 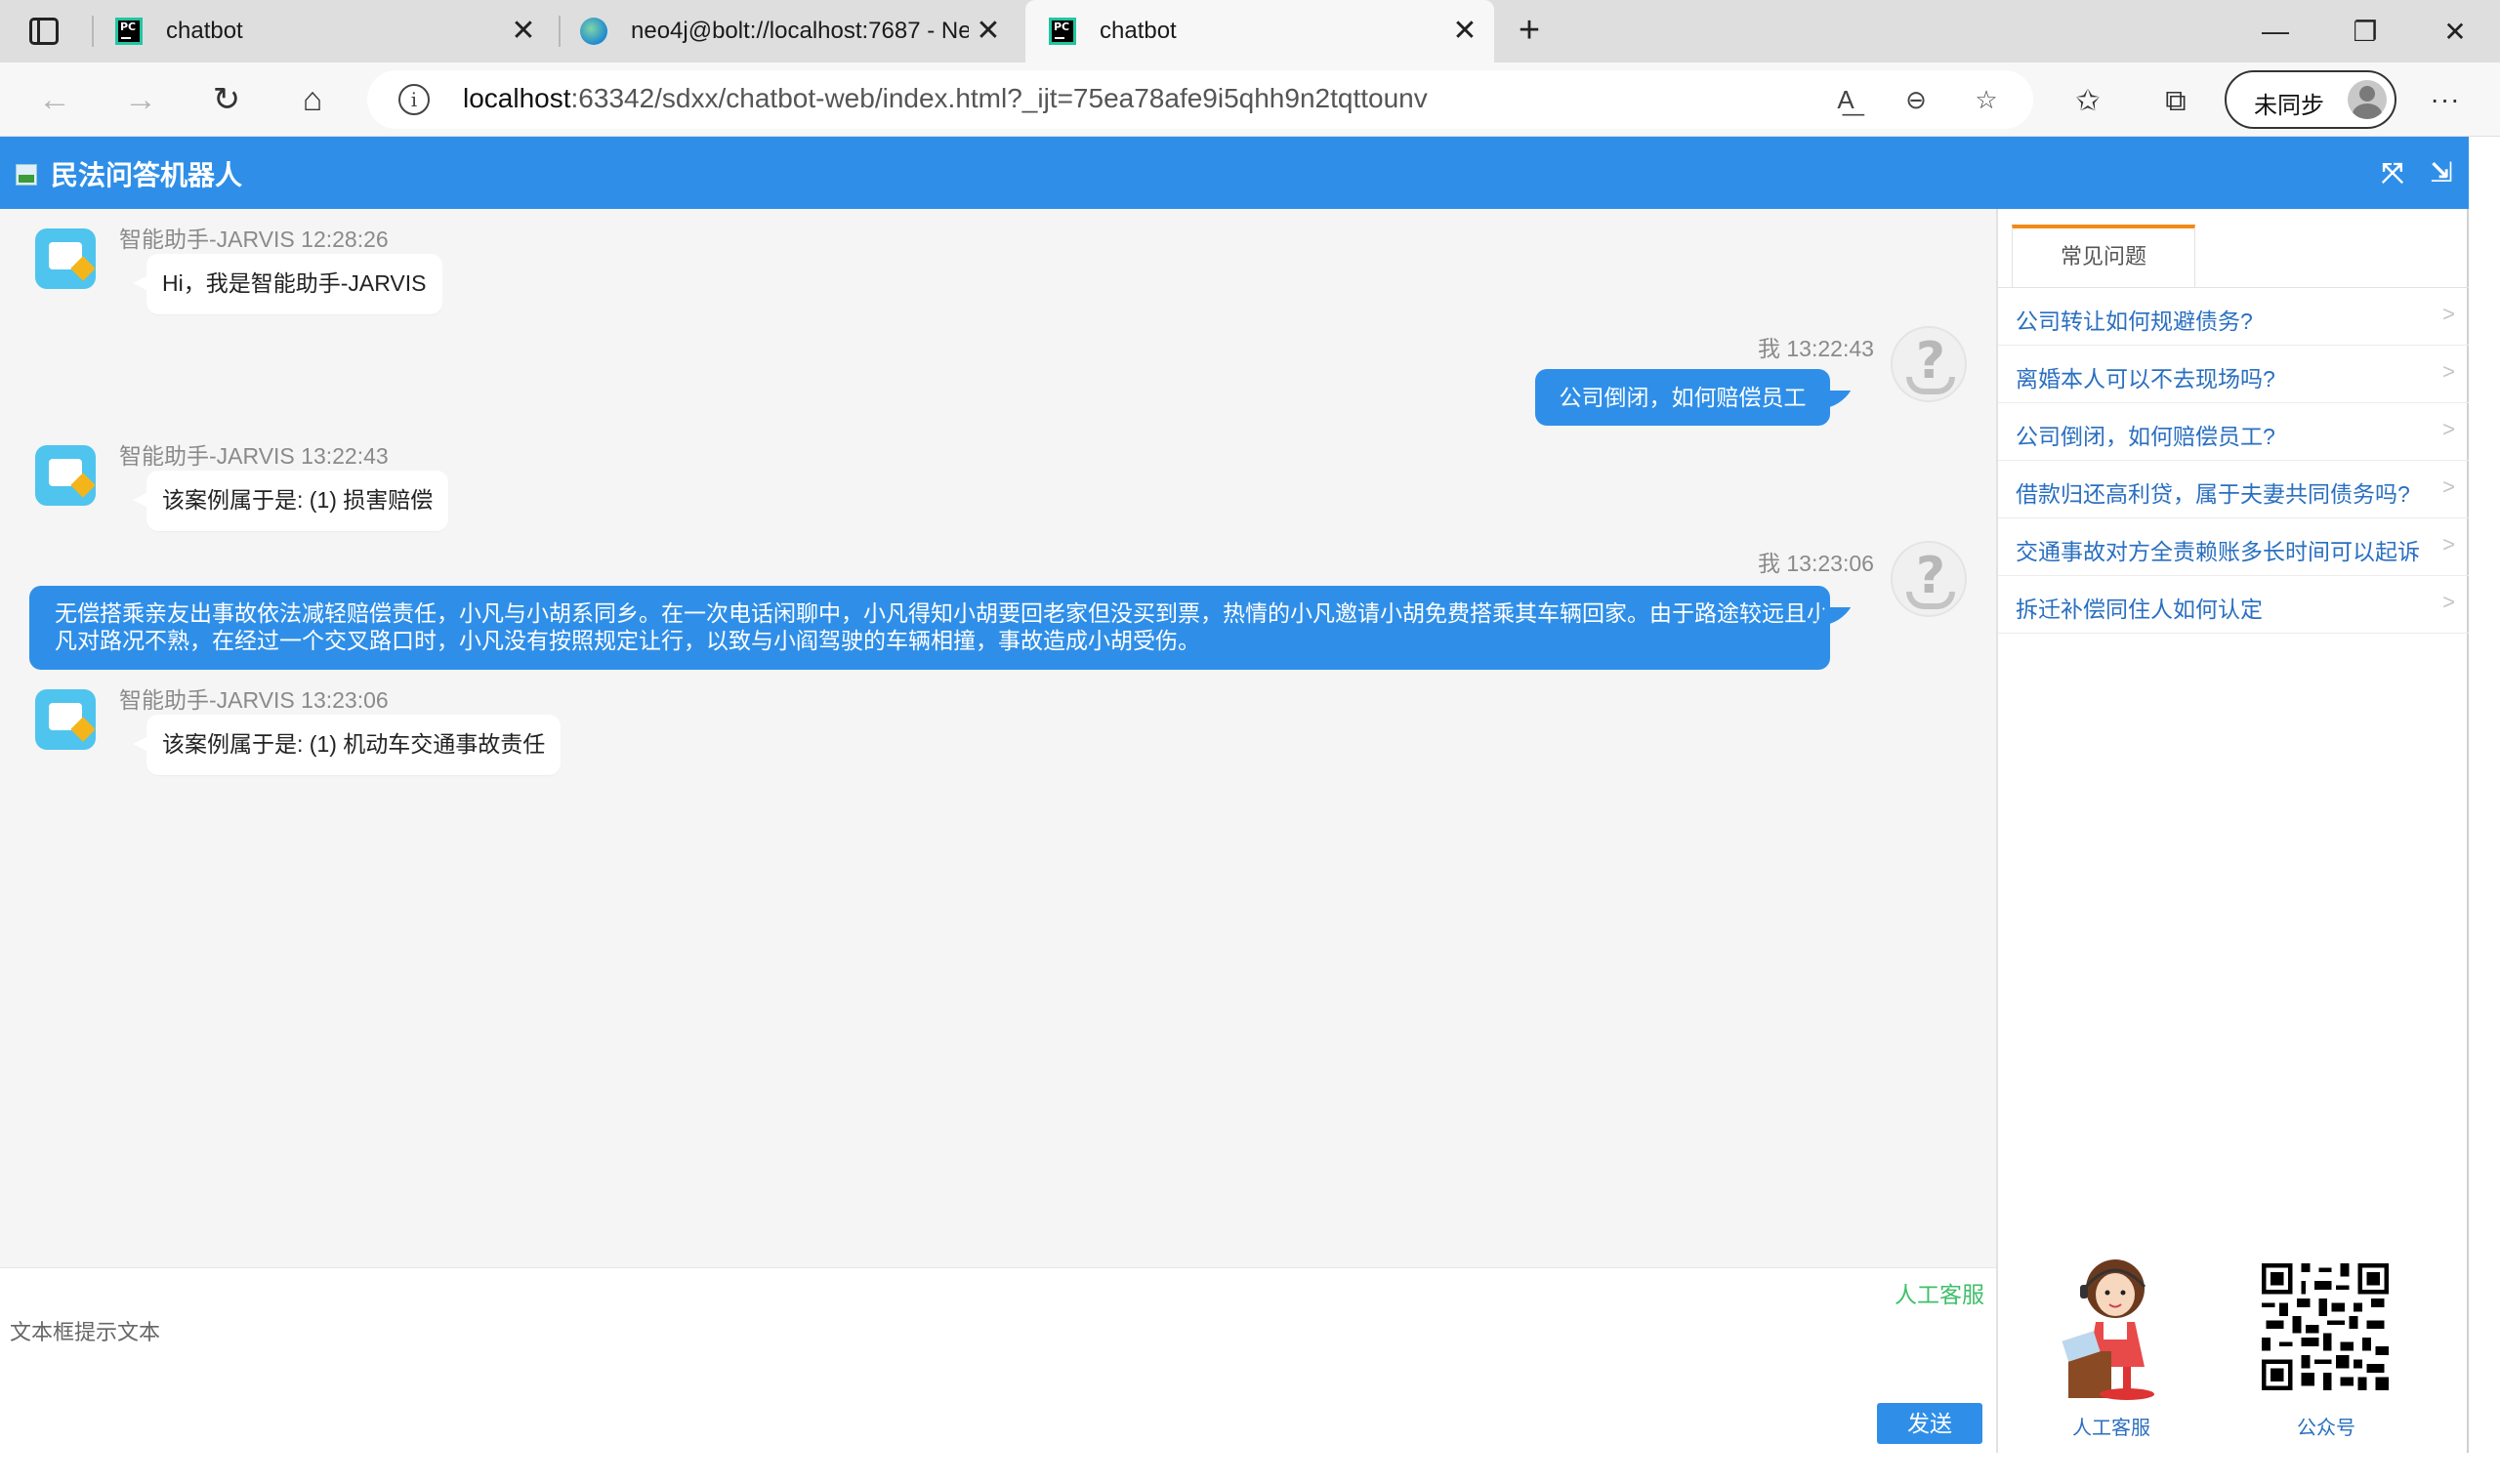 What do you see at coordinates (226, 100) in the screenshot?
I see `reload-button: ↻` at bounding box center [226, 100].